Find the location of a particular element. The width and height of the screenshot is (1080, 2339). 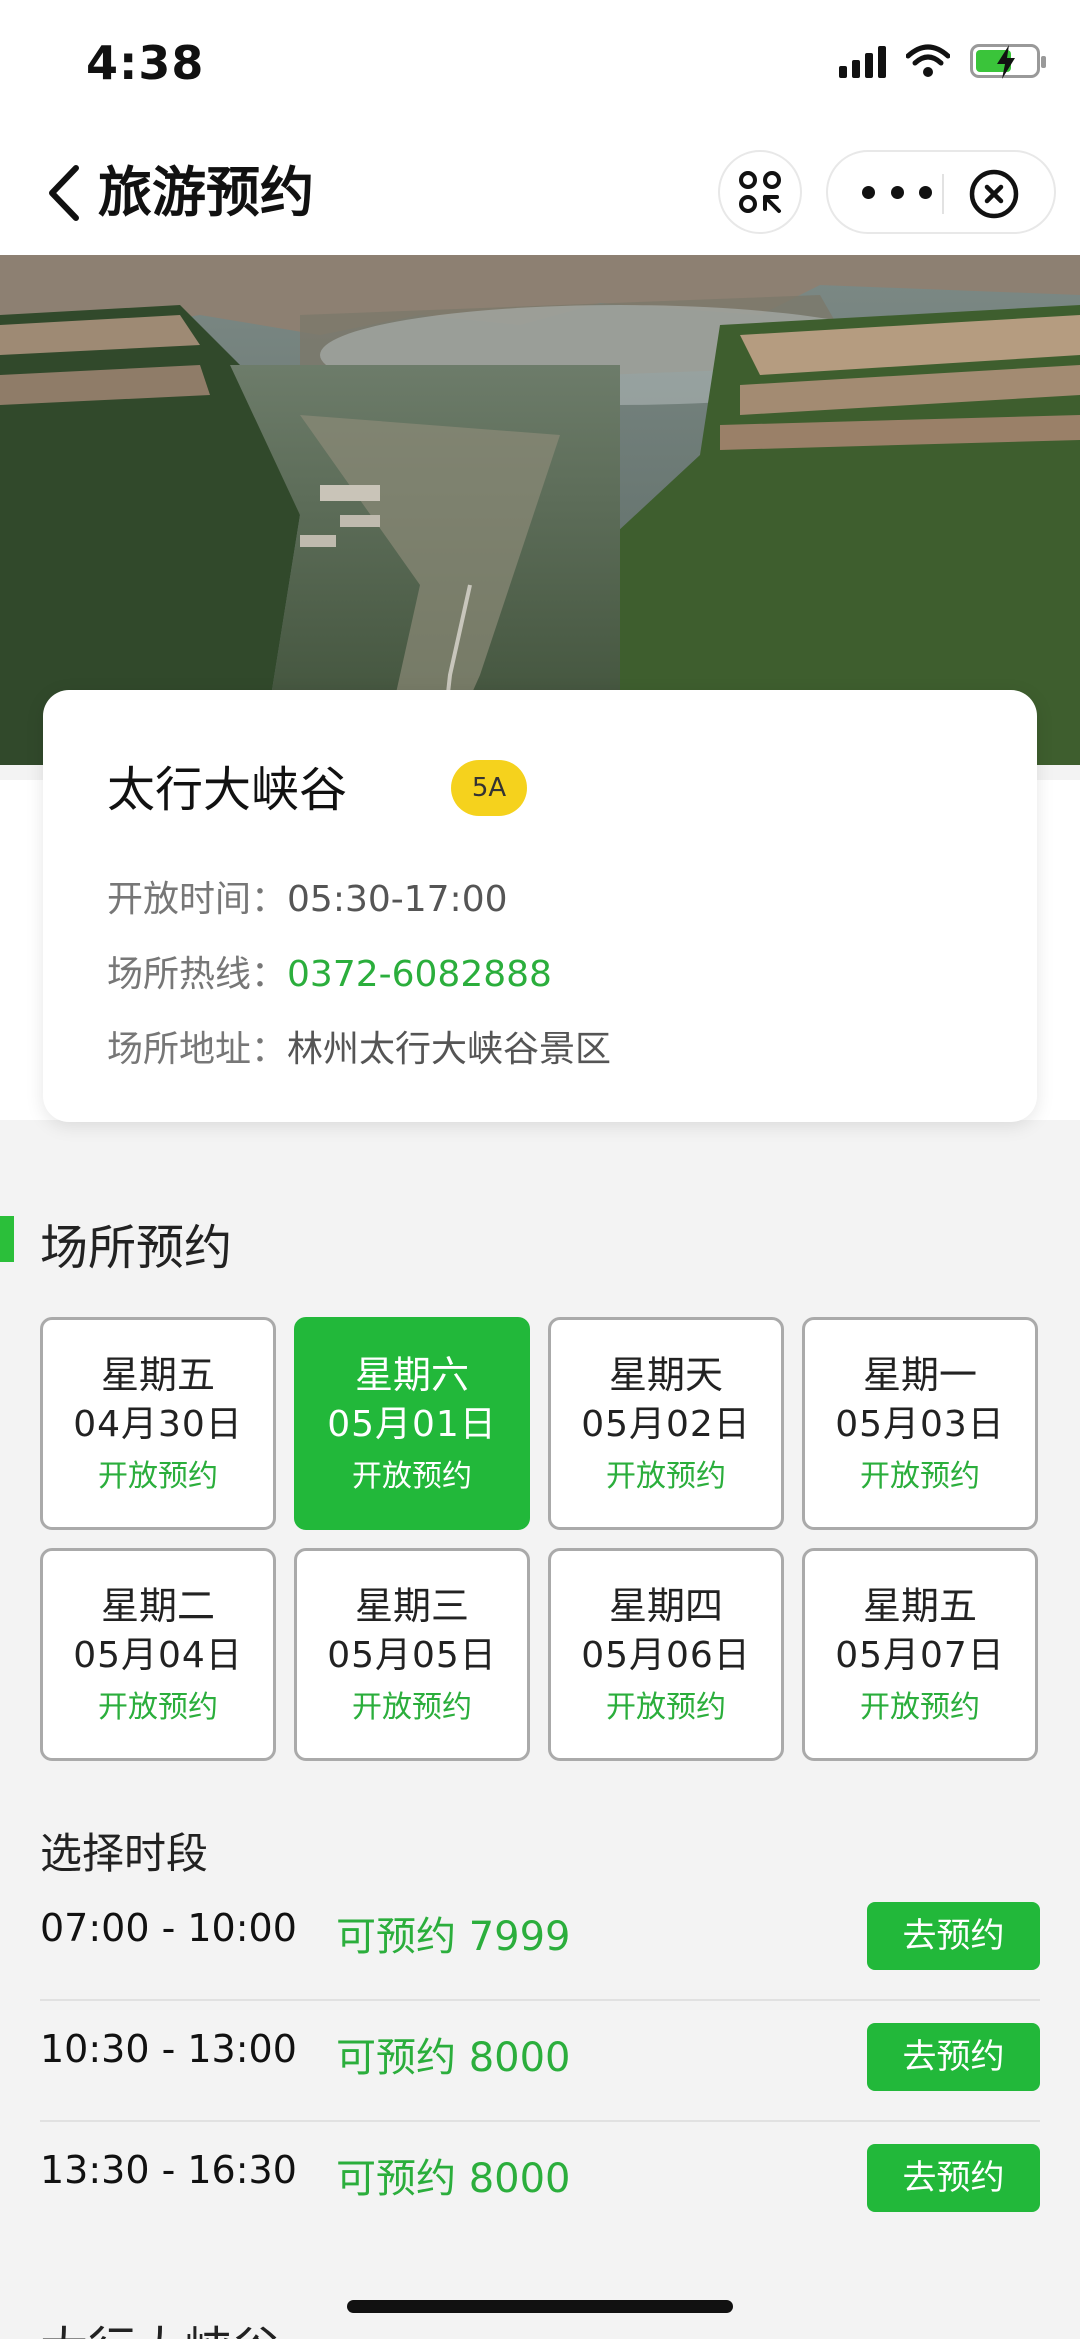

date-value: 05月02日 is located at coordinates (666, 1424).